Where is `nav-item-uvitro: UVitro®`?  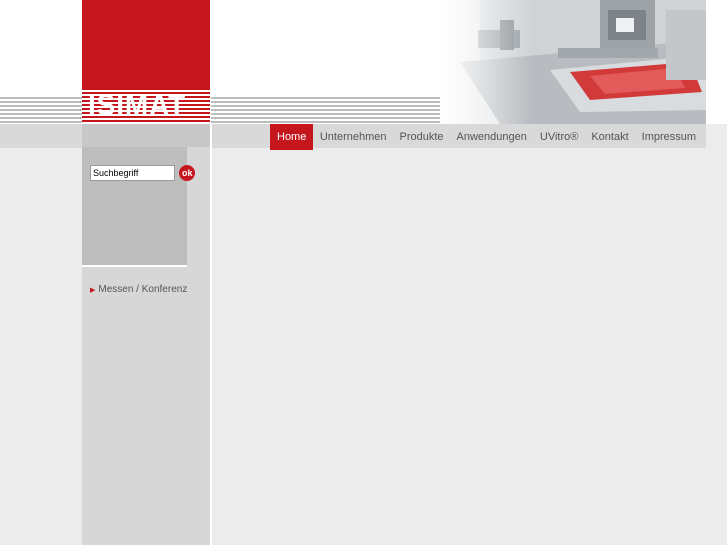 nav-item-uvitro: UVitro® is located at coordinates (558, 137).